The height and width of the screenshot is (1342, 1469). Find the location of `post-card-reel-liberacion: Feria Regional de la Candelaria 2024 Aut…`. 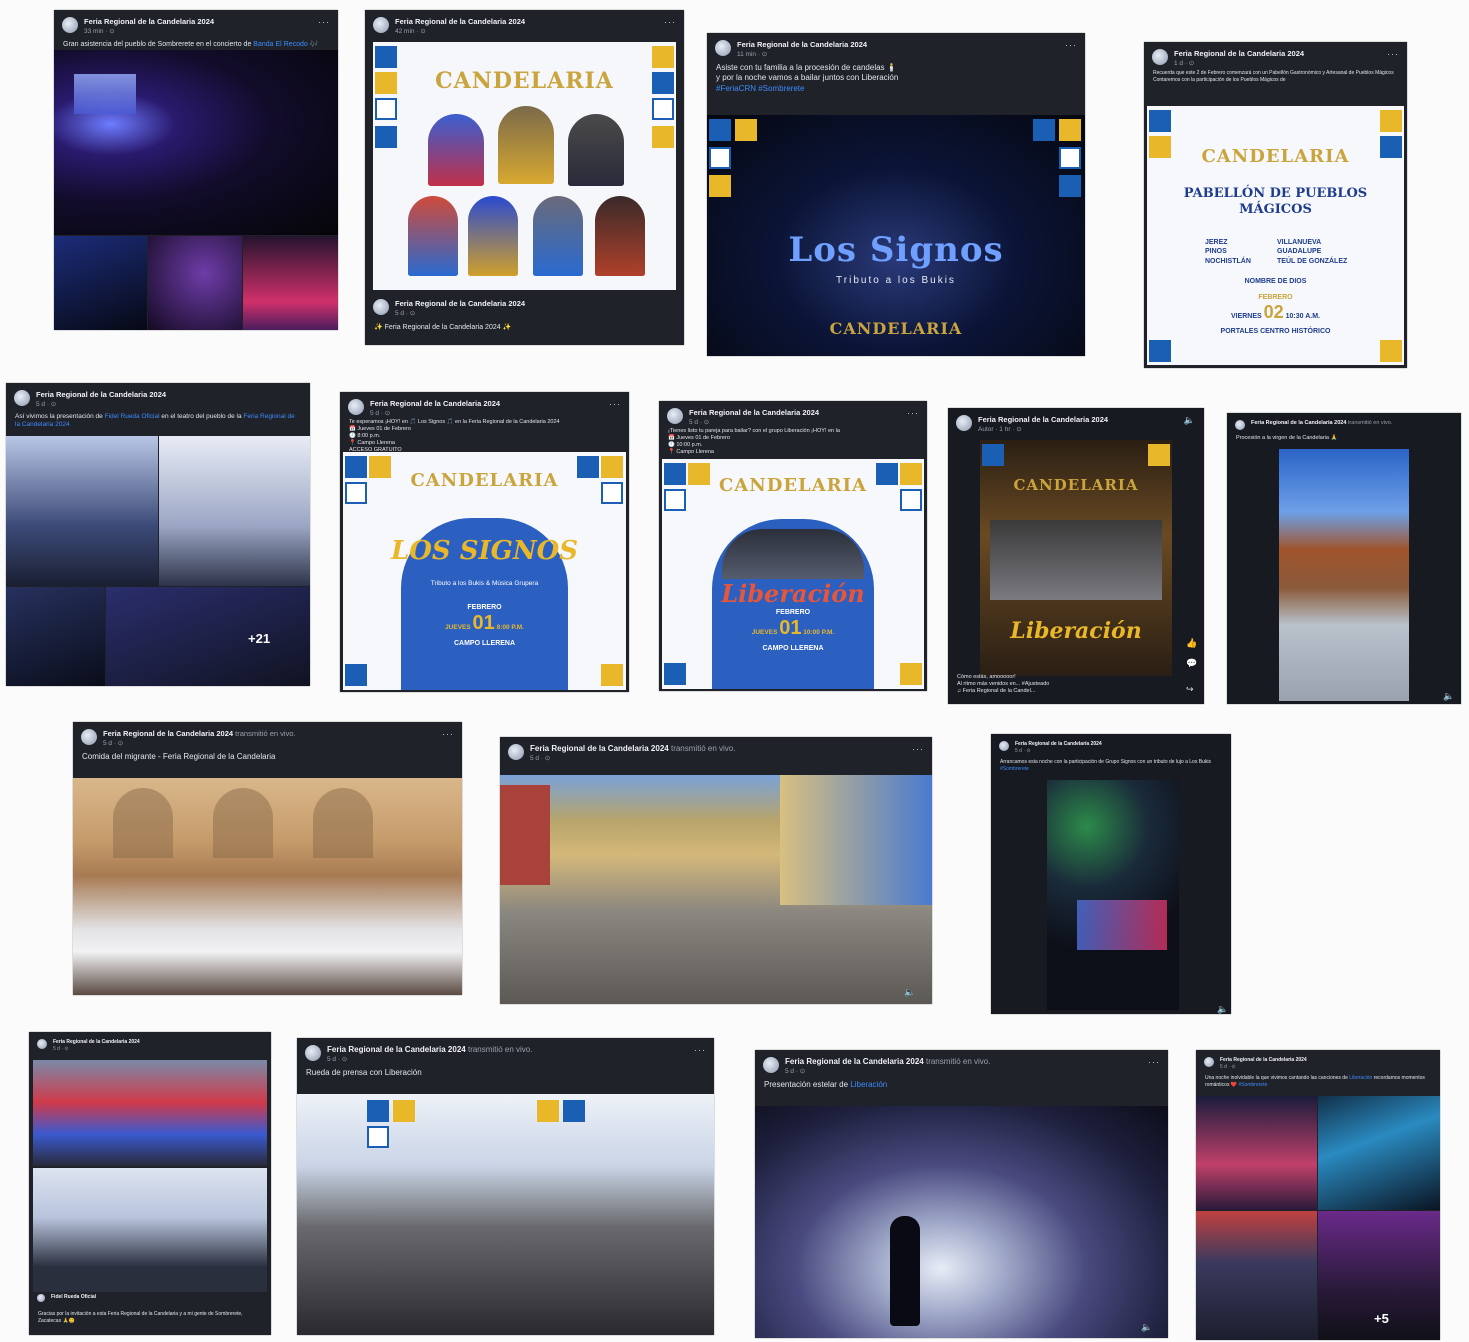

post-card-reel-liberacion: Feria Regional de la Candelaria 2024 Aut… is located at coordinates (1076, 556).